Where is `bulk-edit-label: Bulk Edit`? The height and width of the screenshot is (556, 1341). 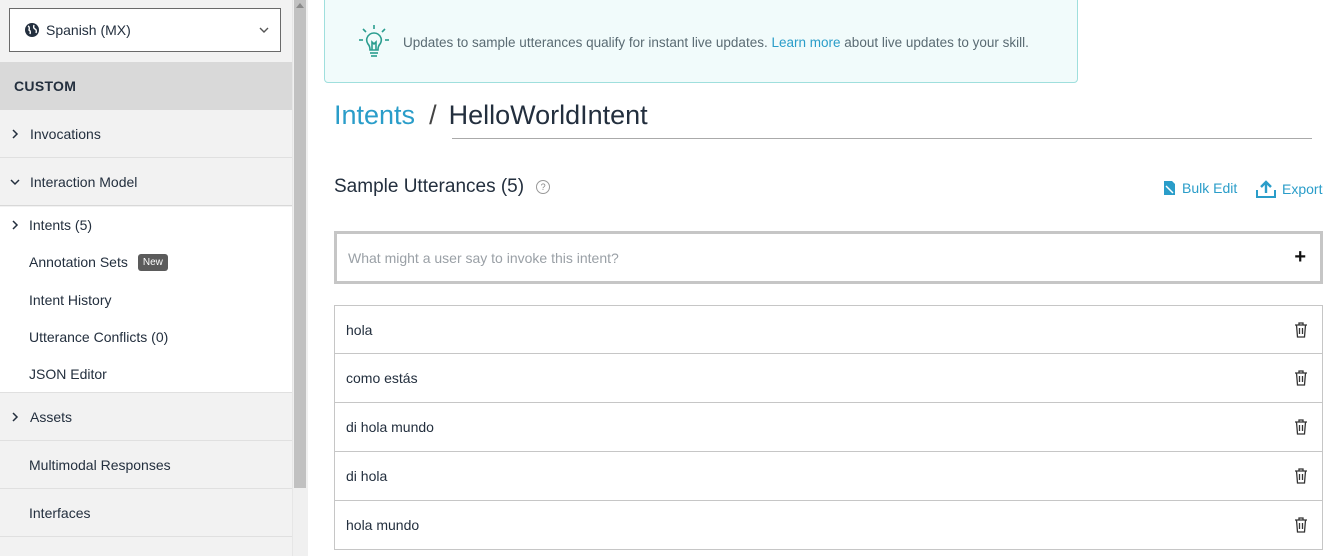 bulk-edit-label: Bulk Edit is located at coordinates (1210, 188).